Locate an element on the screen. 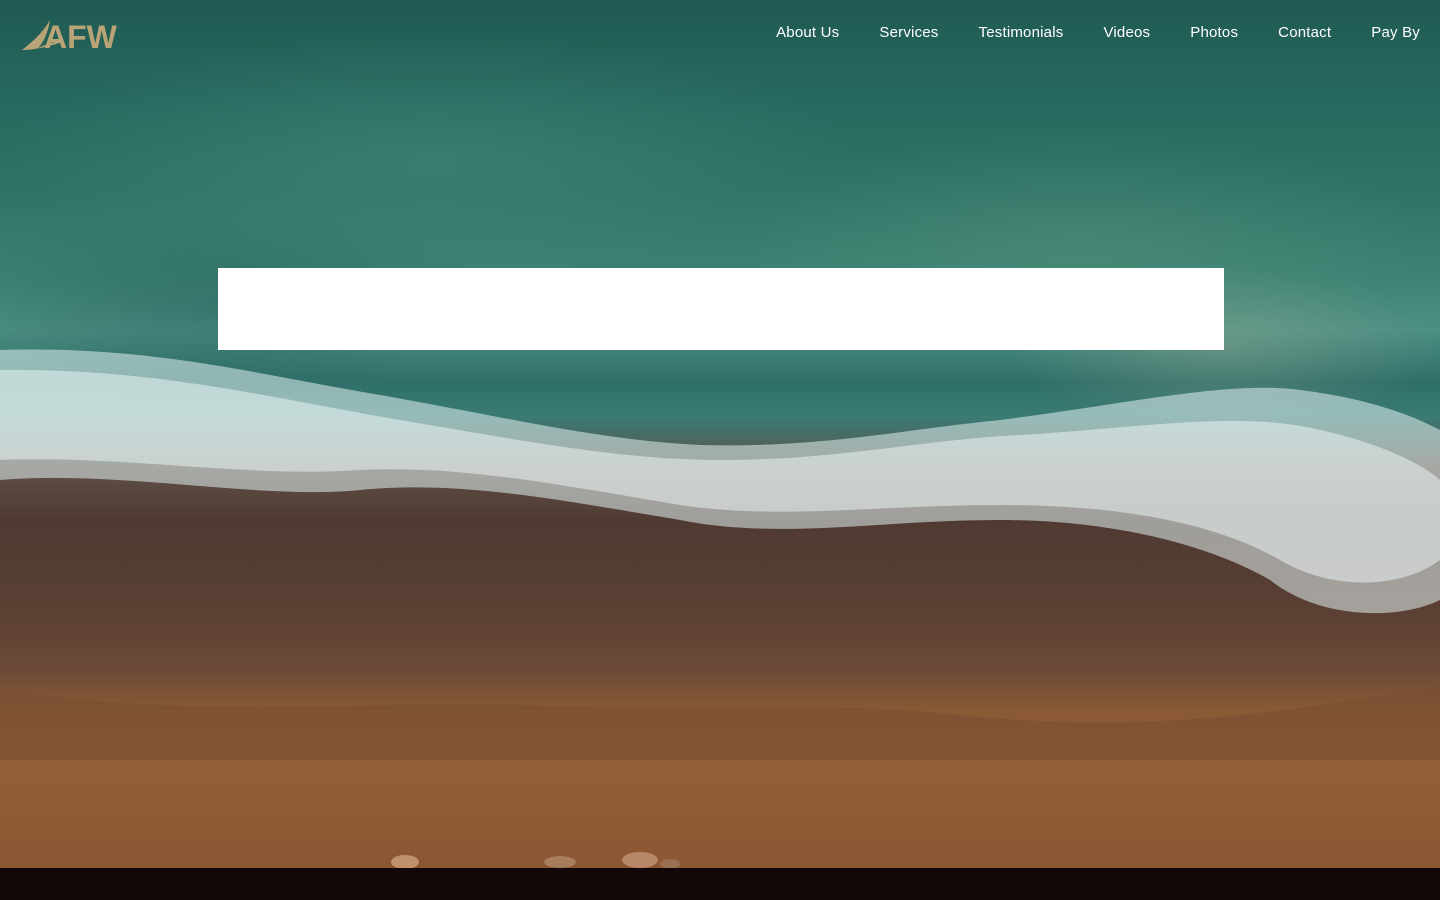 The image size is (1440, 900). hero-overlay-box is located at coordinates (721, 309).